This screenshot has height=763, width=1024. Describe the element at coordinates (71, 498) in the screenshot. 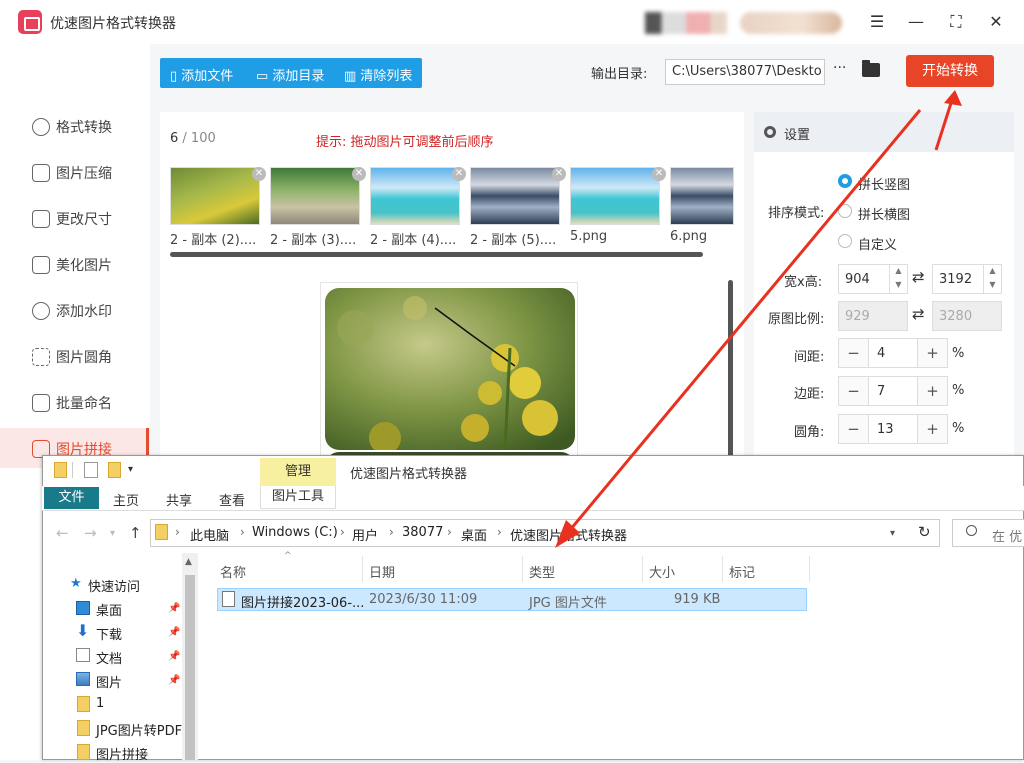

I see `tab-file: 文件` at that location.